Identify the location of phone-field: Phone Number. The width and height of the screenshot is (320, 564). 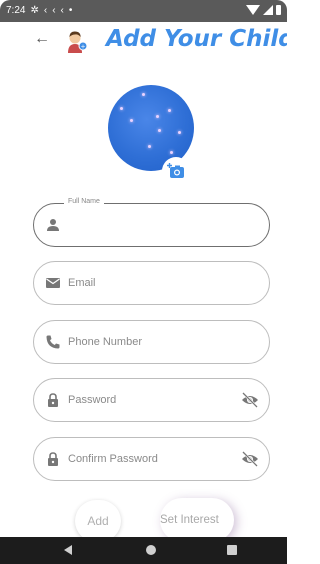
(151, 342).